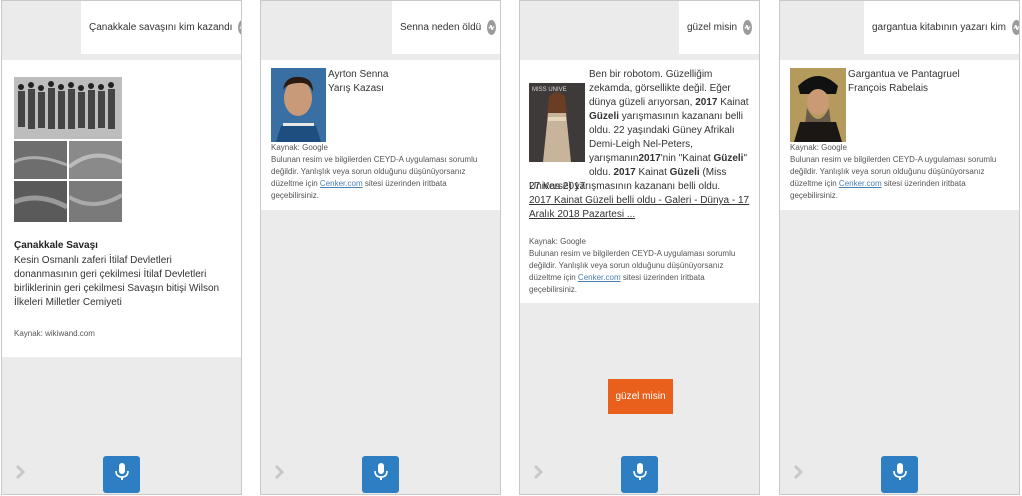 The image size is (1022, 496). Describe the element at coordinates (356, 88) in the screenshot. I see `result-line-2: Yarış Kazası` at that location.